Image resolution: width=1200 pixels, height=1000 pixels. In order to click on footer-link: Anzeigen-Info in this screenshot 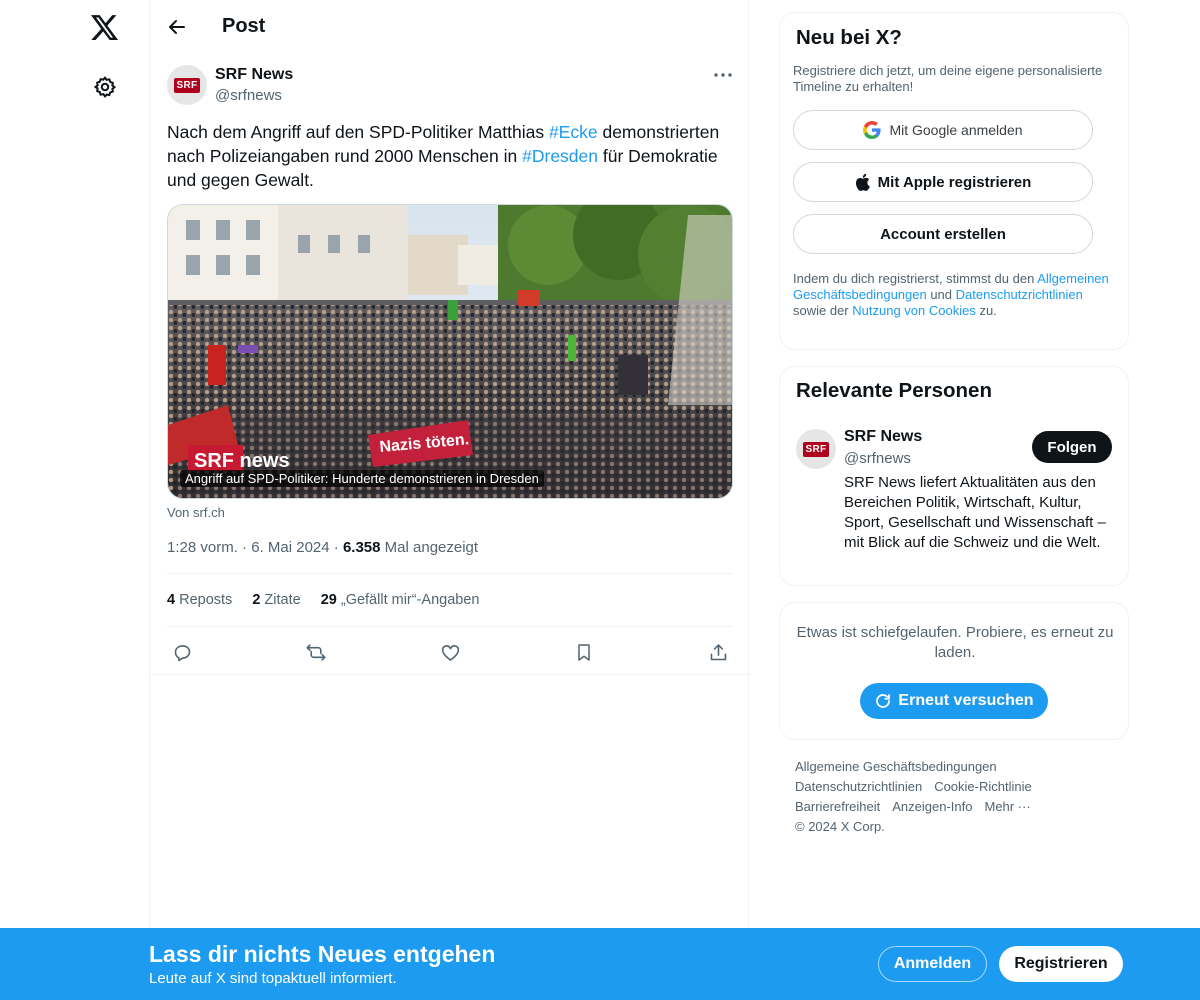, I will do `click(932, 806)`.